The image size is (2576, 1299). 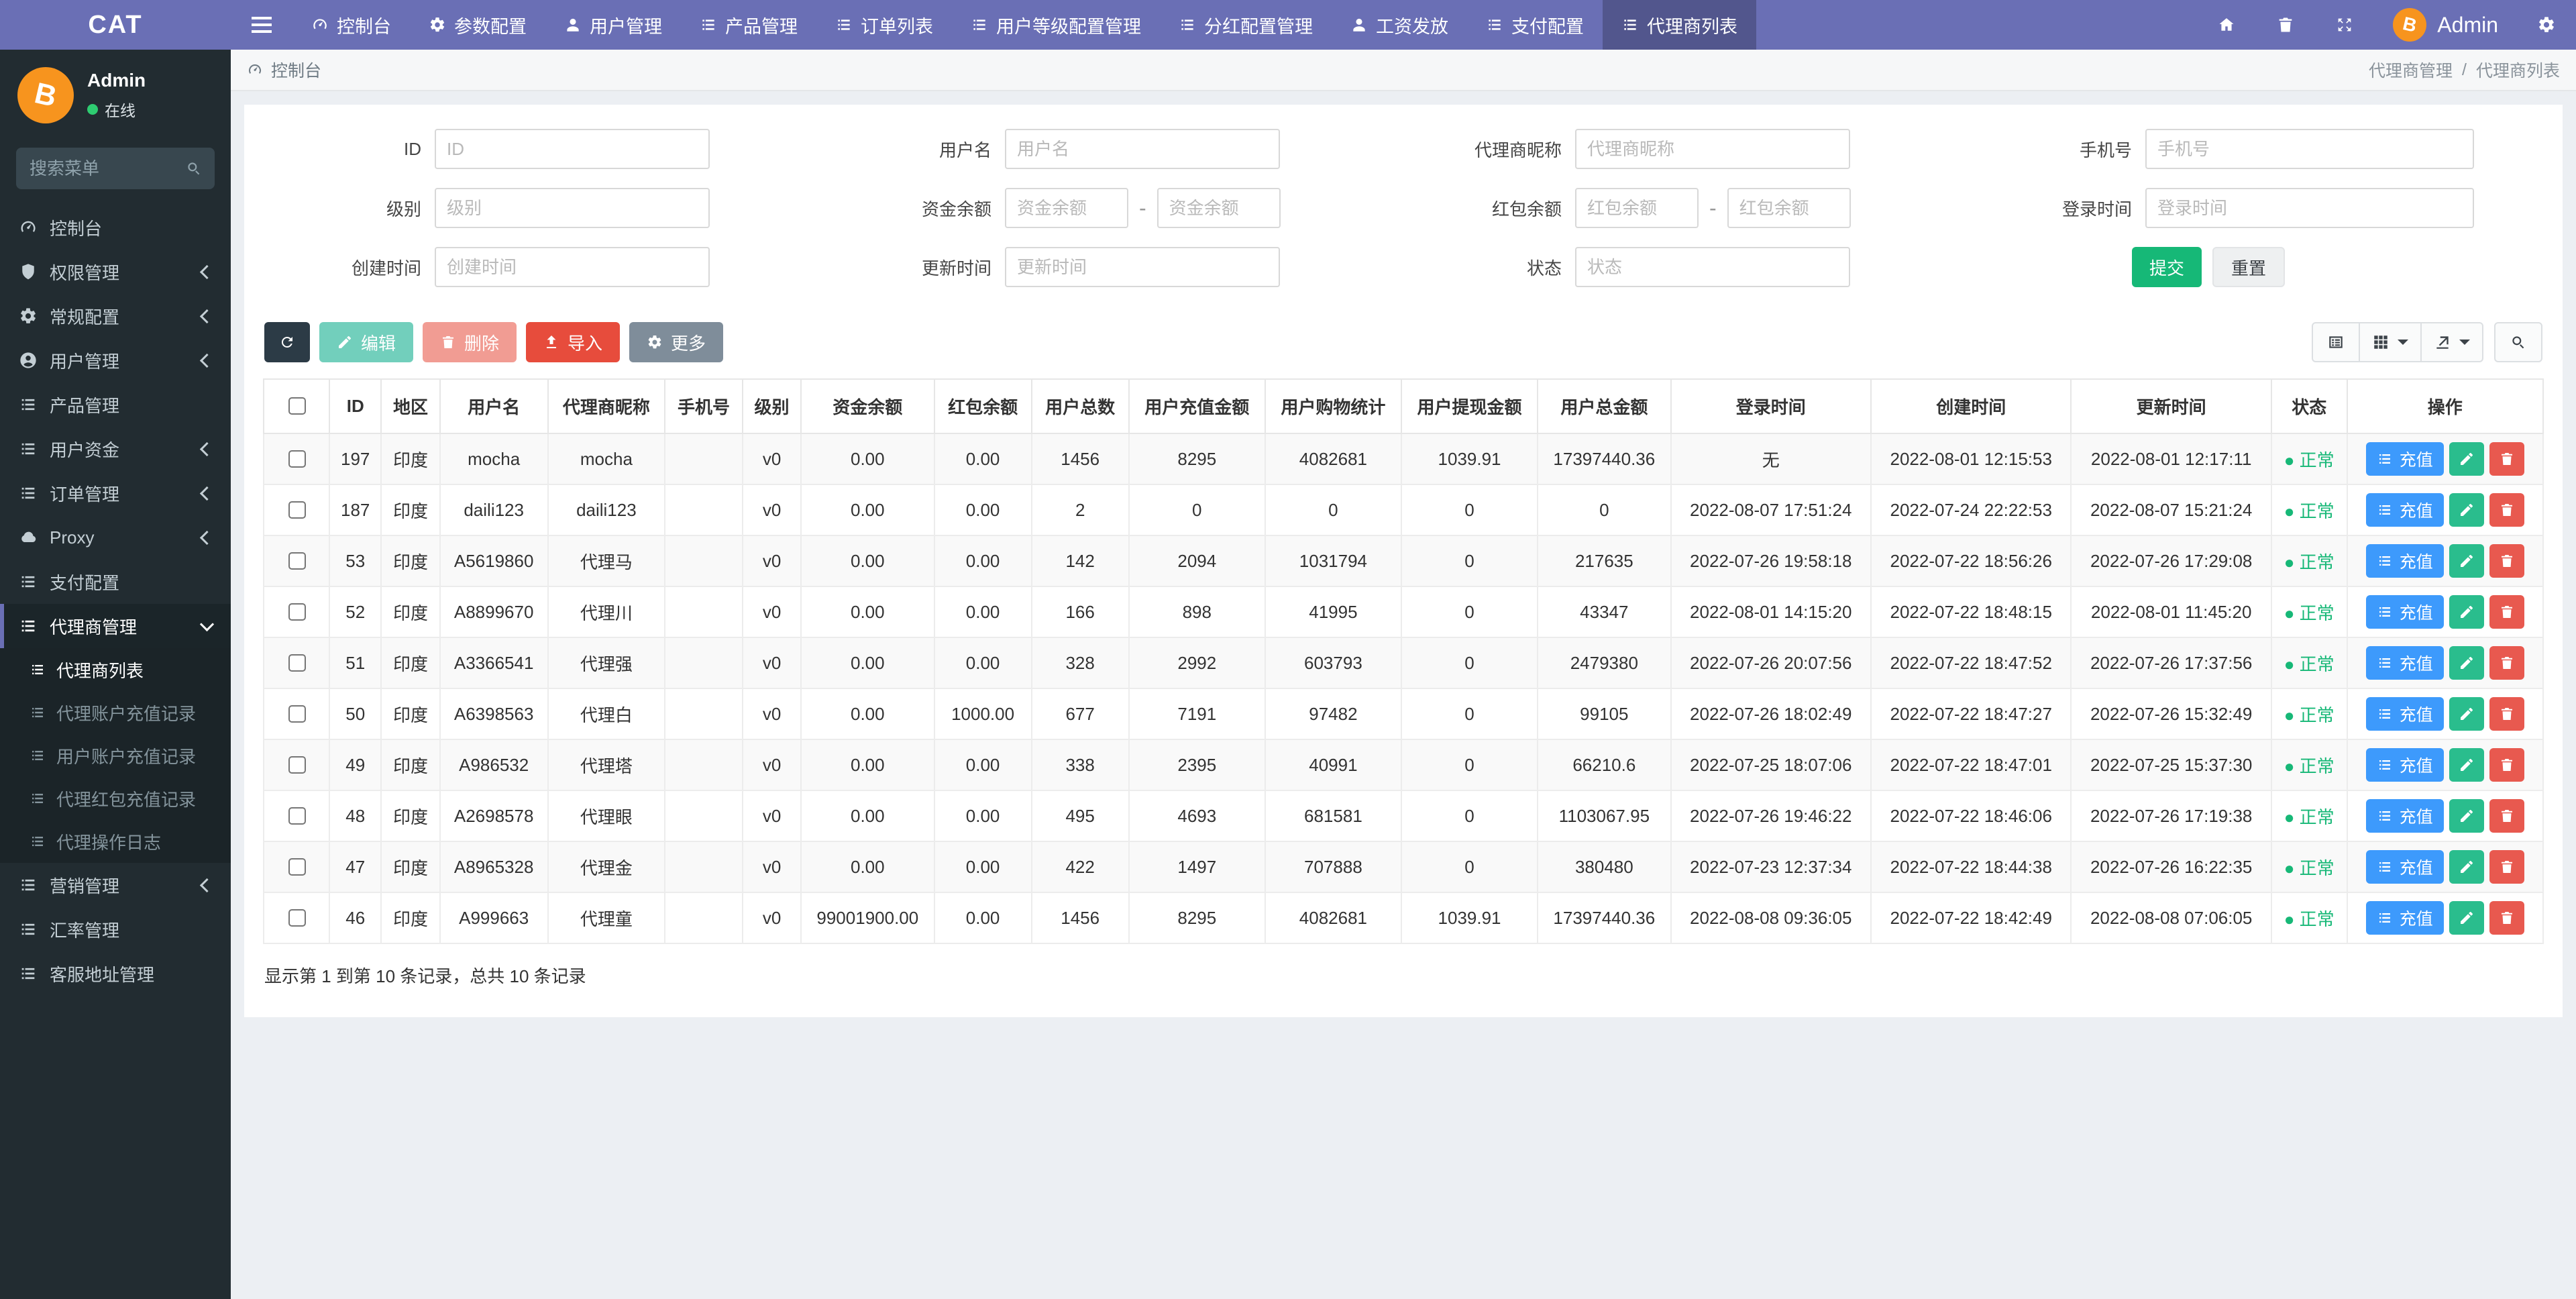 I want to click on sidebar-subitem-agent-recharge-log: 代理账户充值记录, so click(x=115, y=713).